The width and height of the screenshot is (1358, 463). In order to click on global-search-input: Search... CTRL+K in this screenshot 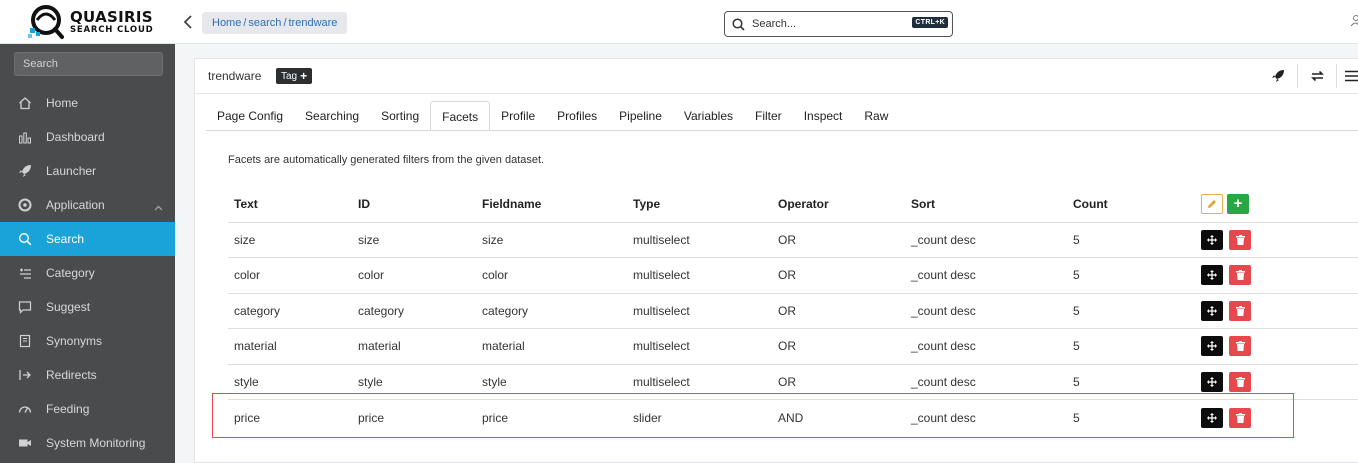, I will do `click(838, 24)`.